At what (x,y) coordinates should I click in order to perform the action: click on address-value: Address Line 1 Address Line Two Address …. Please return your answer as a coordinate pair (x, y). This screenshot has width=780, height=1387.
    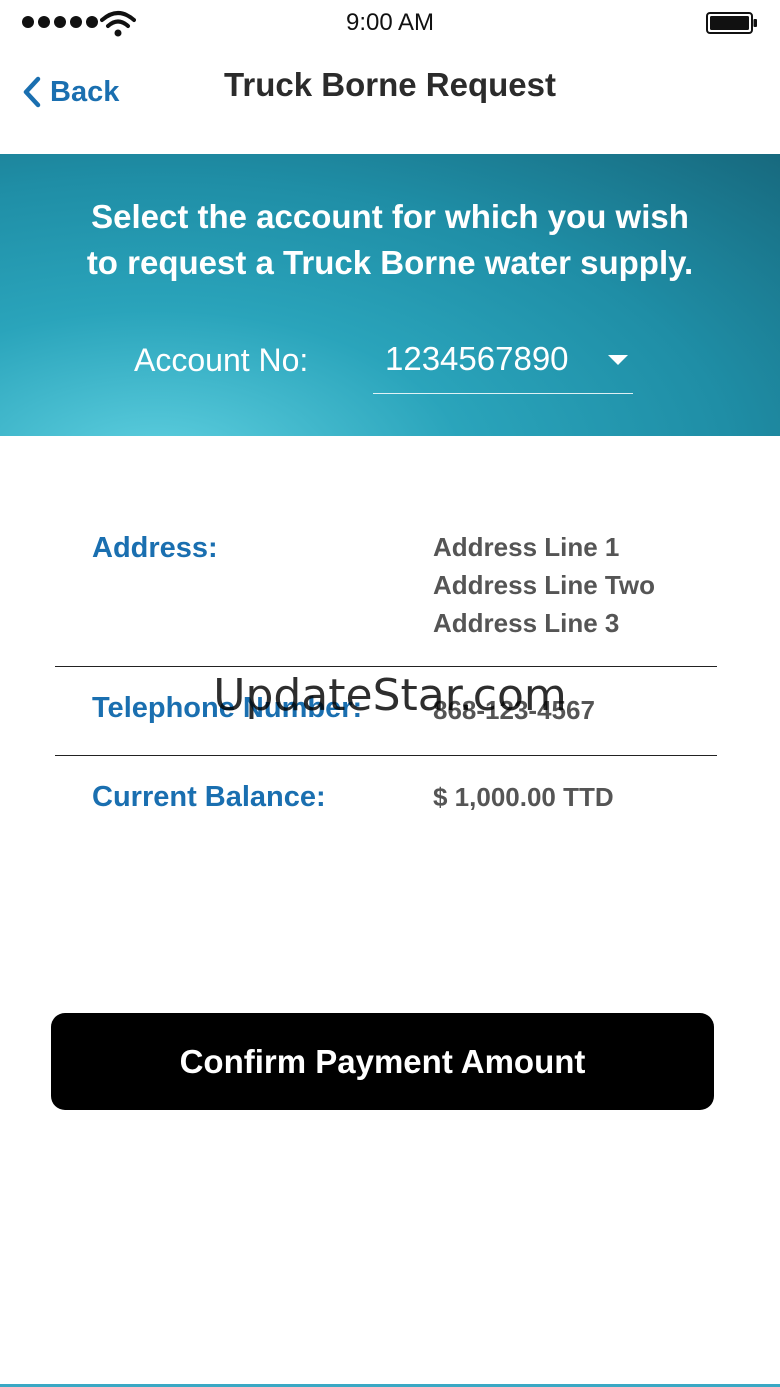
    Looking at the image, I should click on (544, 585).